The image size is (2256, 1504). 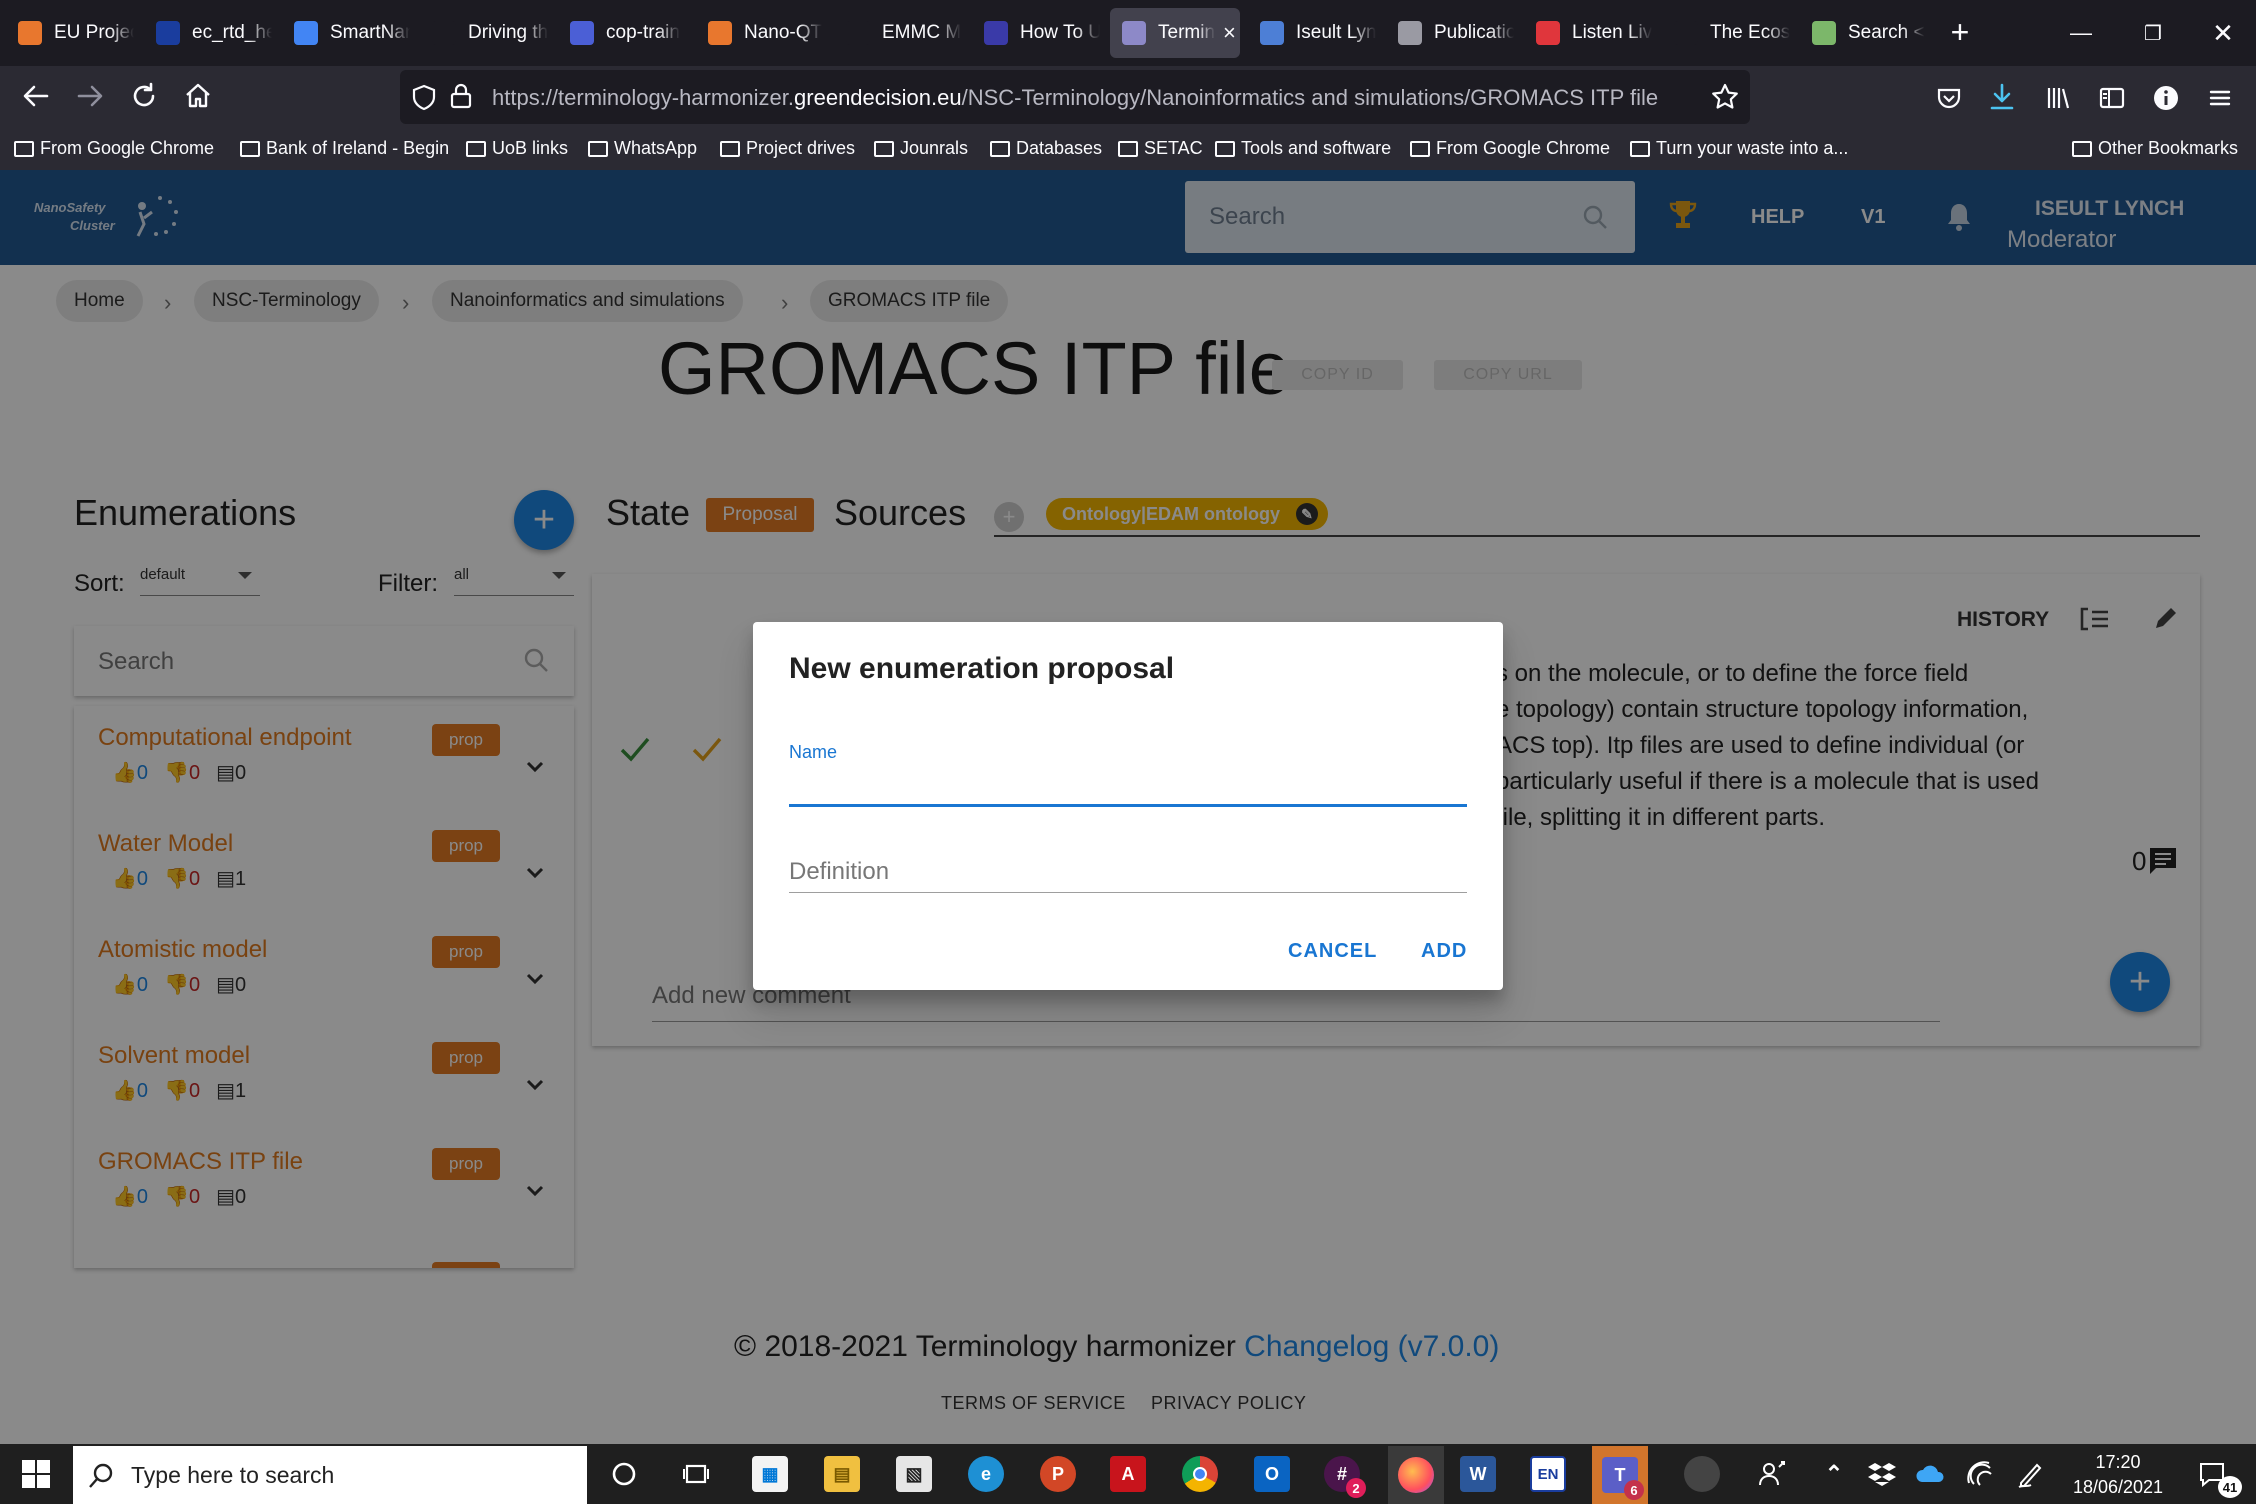 What do you see at coordinates (2153, 33) in the screenshot?
I see `restore-button: ❐` at bounding box center [2153, 33].